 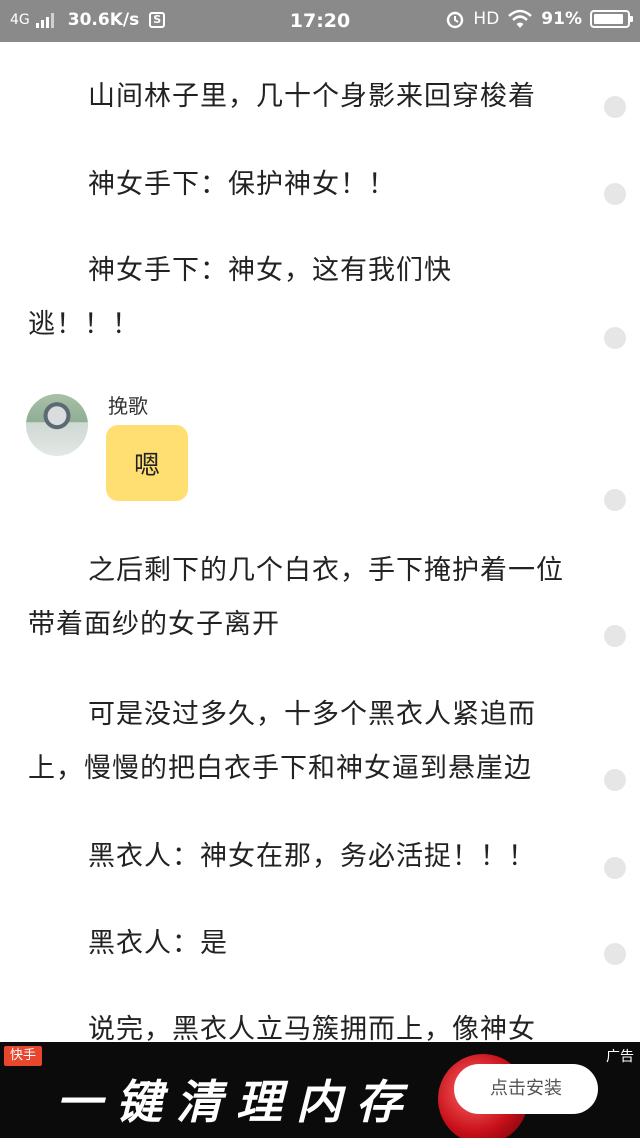 I want to click on chat-bubble: 嗯, so click(x=147, y=463).